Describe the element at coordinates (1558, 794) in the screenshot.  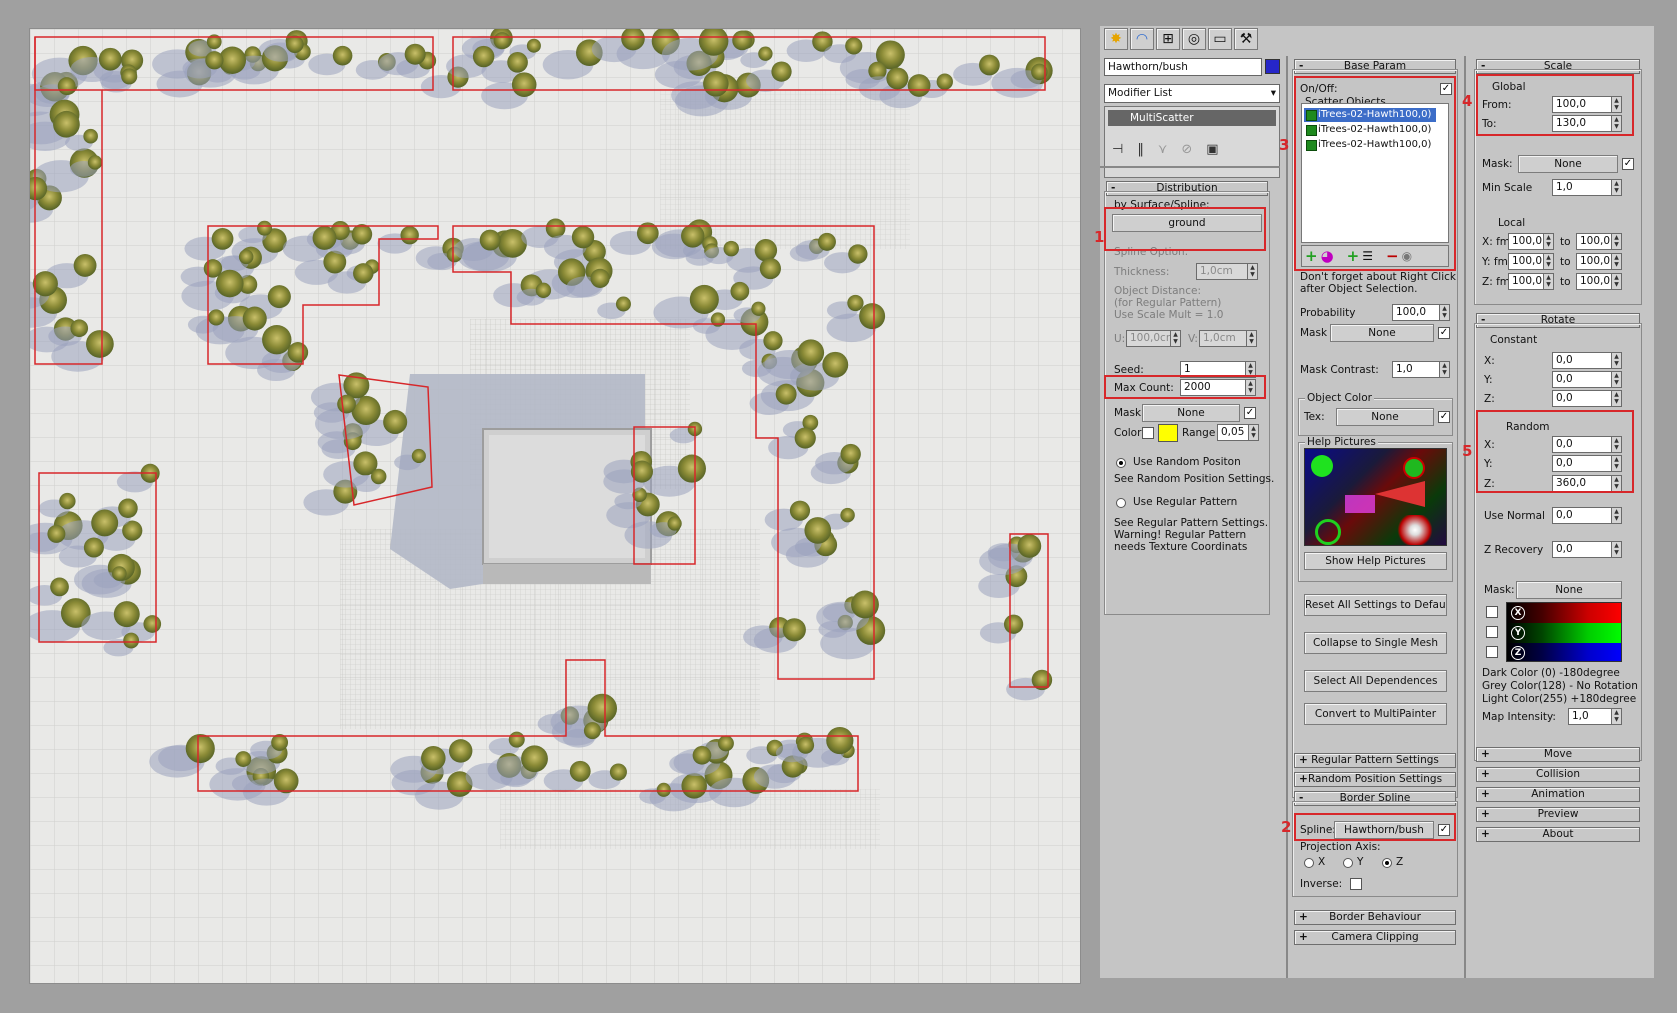
I see `rollout-animation: + Animation` at that location.